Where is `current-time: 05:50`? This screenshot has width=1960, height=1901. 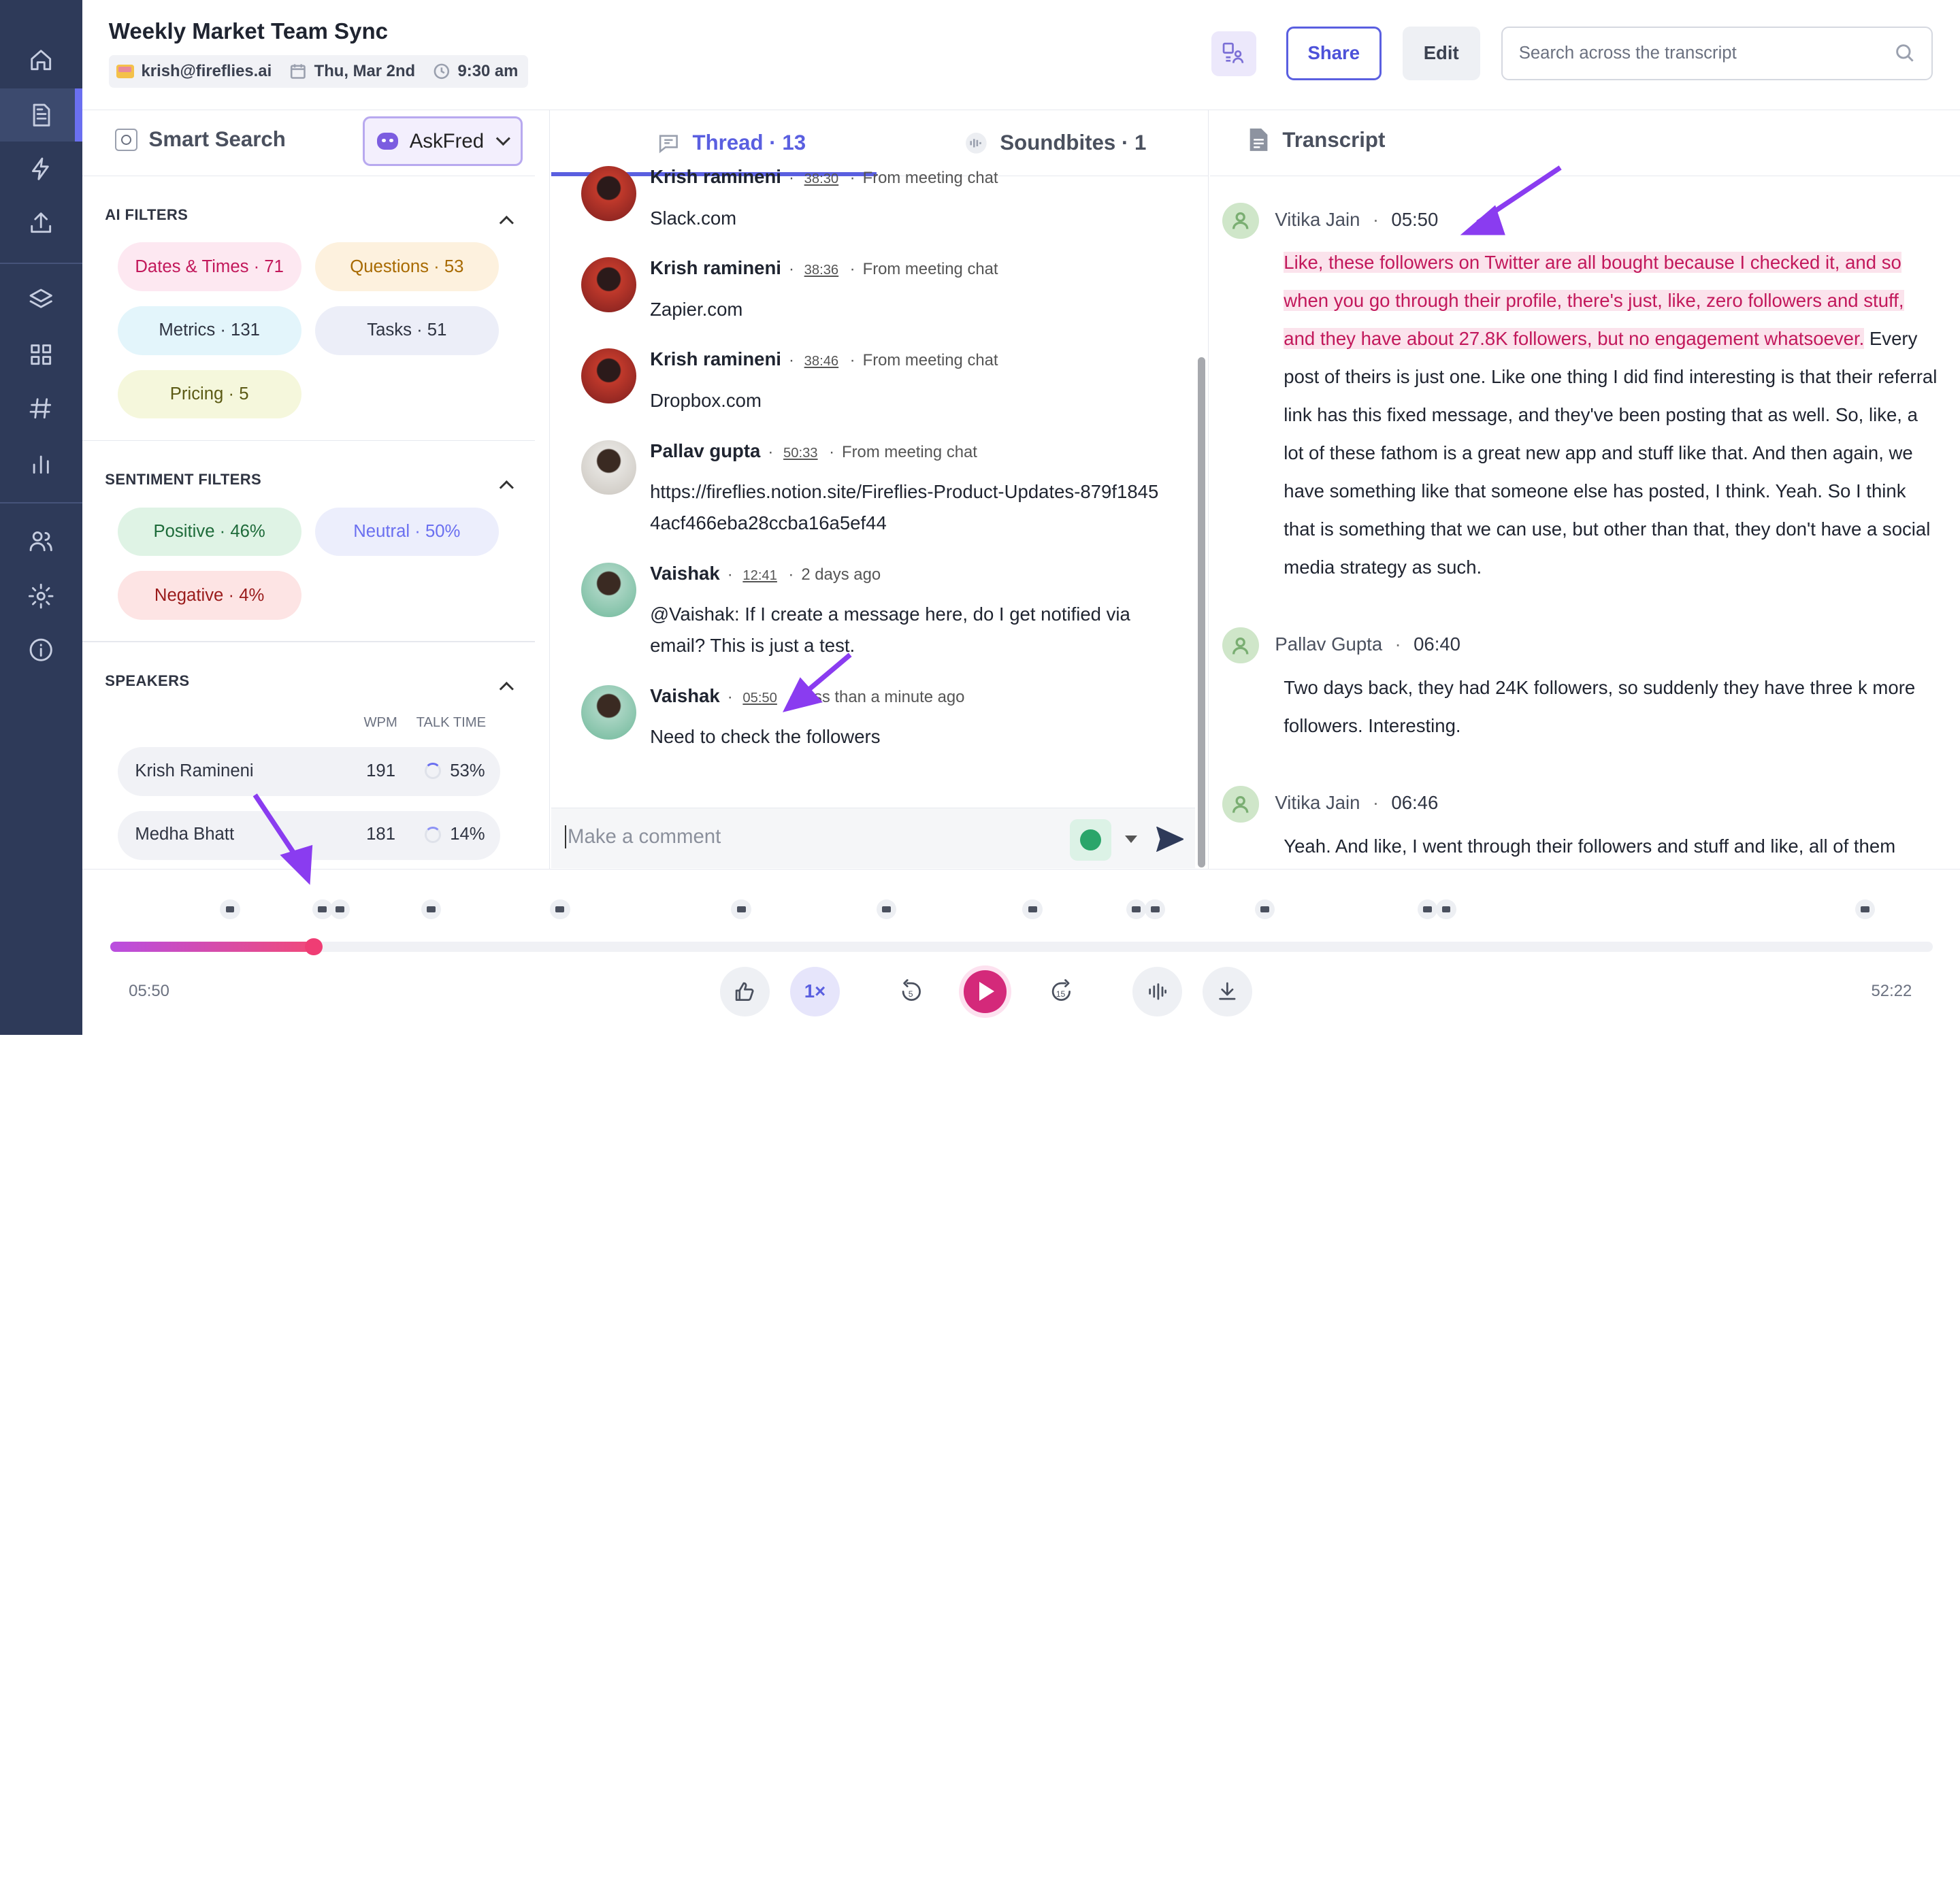
current-time: 05:50 is located at coordinates (149, 991).